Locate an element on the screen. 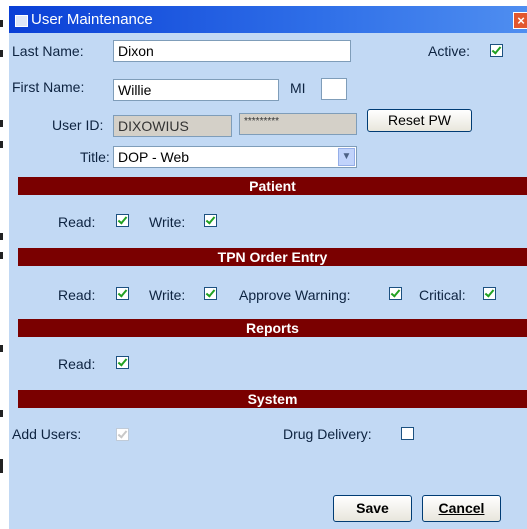  first-name-label: First Name: is located at coordinates (48, 87).